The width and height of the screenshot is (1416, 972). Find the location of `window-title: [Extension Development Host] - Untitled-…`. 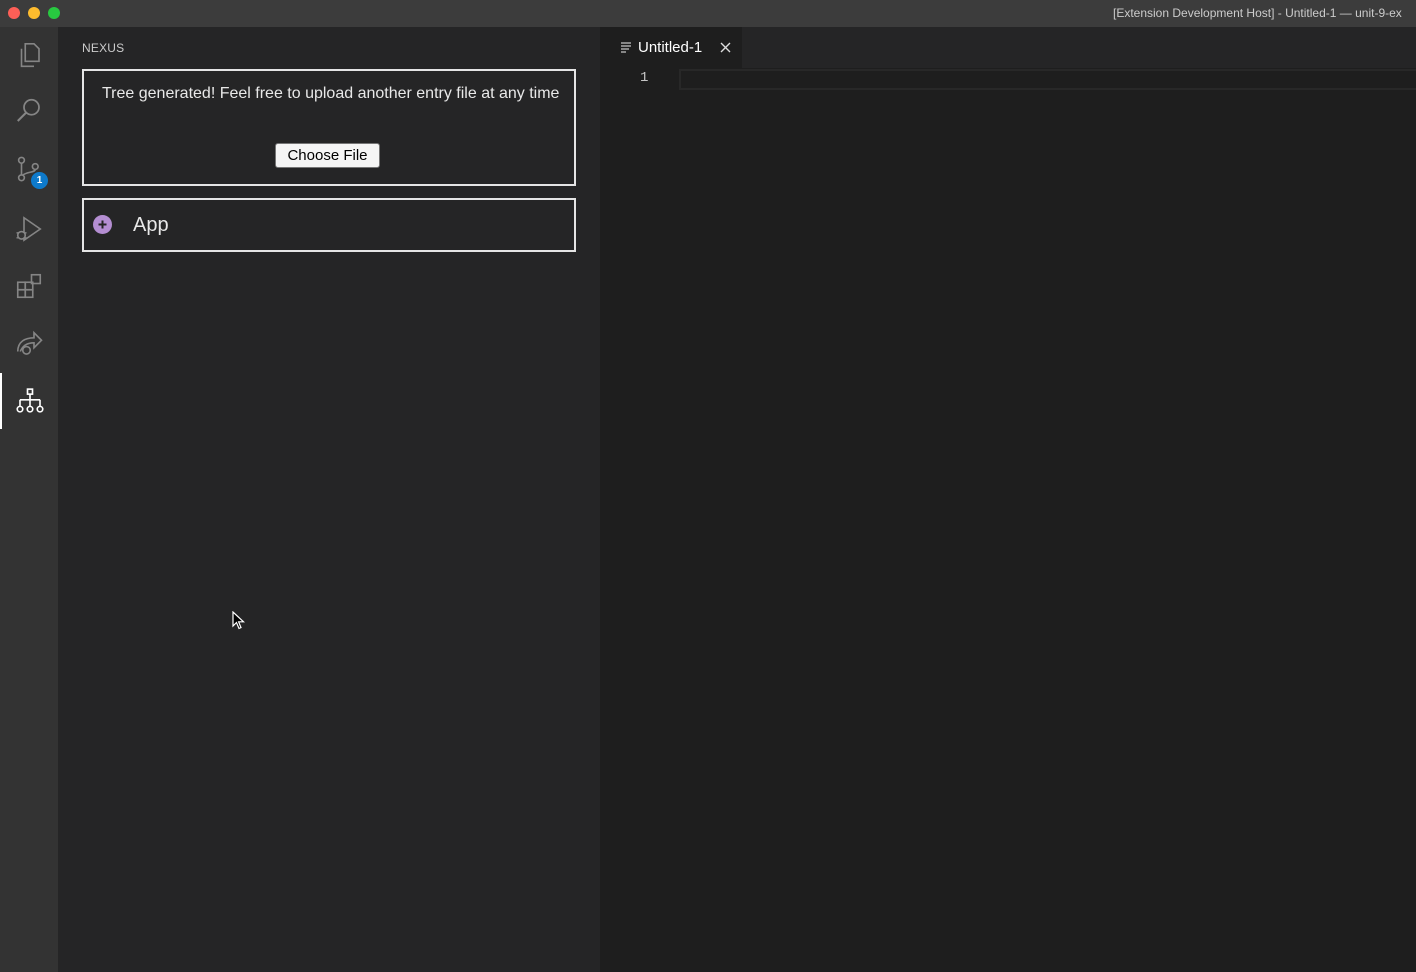

window-title: [Extension Development Host] - Untitled-… is located at coordinates (1257, 13).